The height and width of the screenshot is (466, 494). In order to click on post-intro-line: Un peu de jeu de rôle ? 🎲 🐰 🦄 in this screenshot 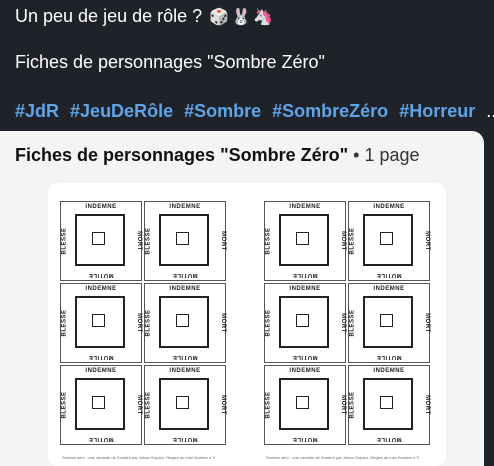, I will do `click(144, 16)`.